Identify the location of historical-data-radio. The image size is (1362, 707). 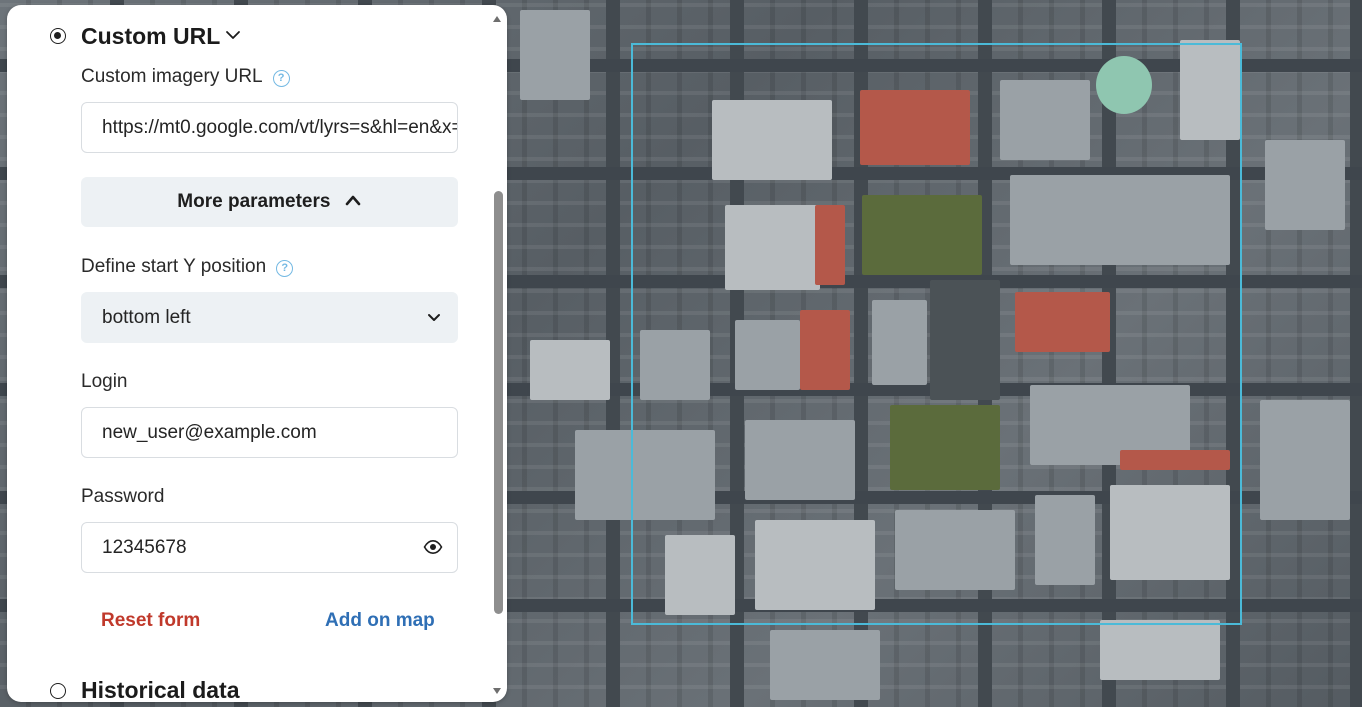
(58, 691).